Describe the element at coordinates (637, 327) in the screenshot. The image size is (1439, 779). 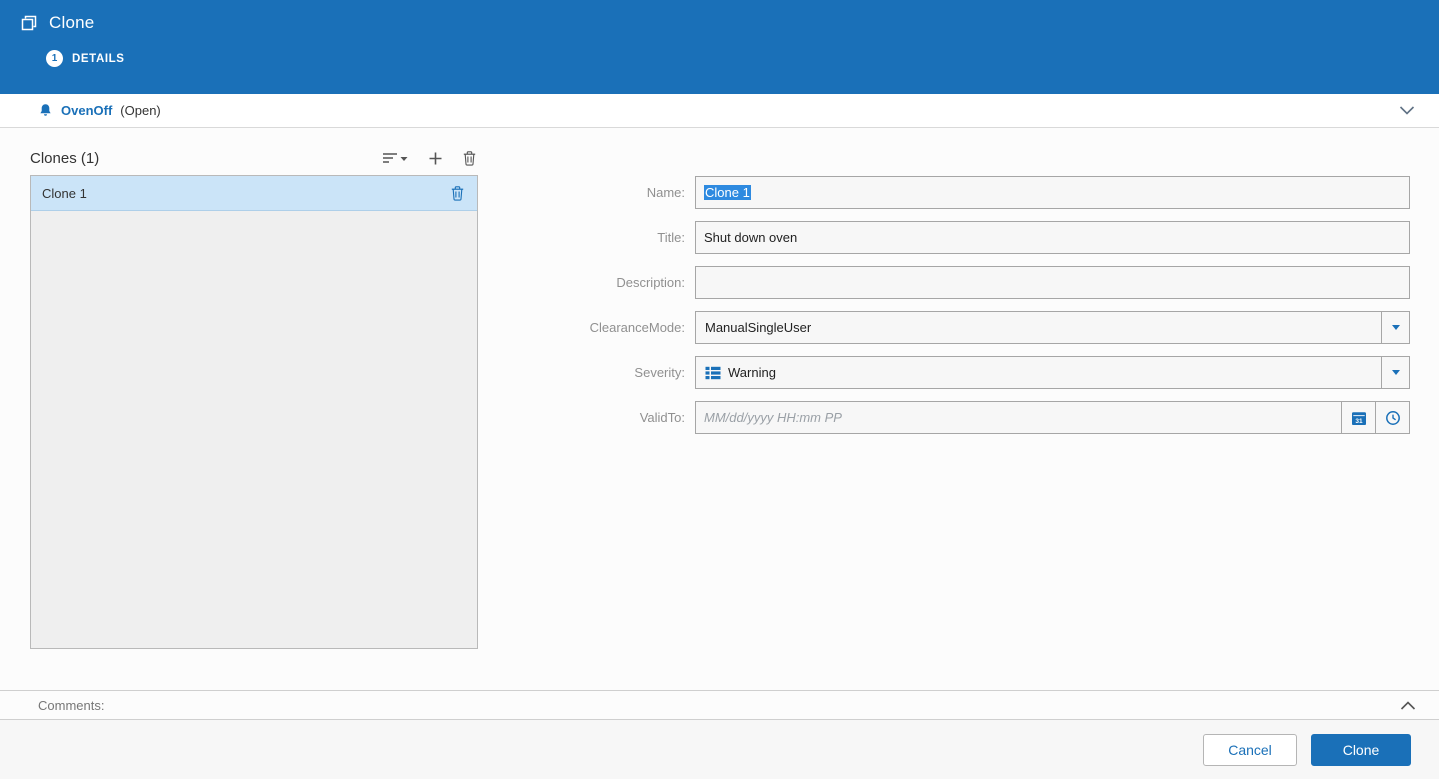
I see `clearance-mode-label: ClearanceMode:` at that location.